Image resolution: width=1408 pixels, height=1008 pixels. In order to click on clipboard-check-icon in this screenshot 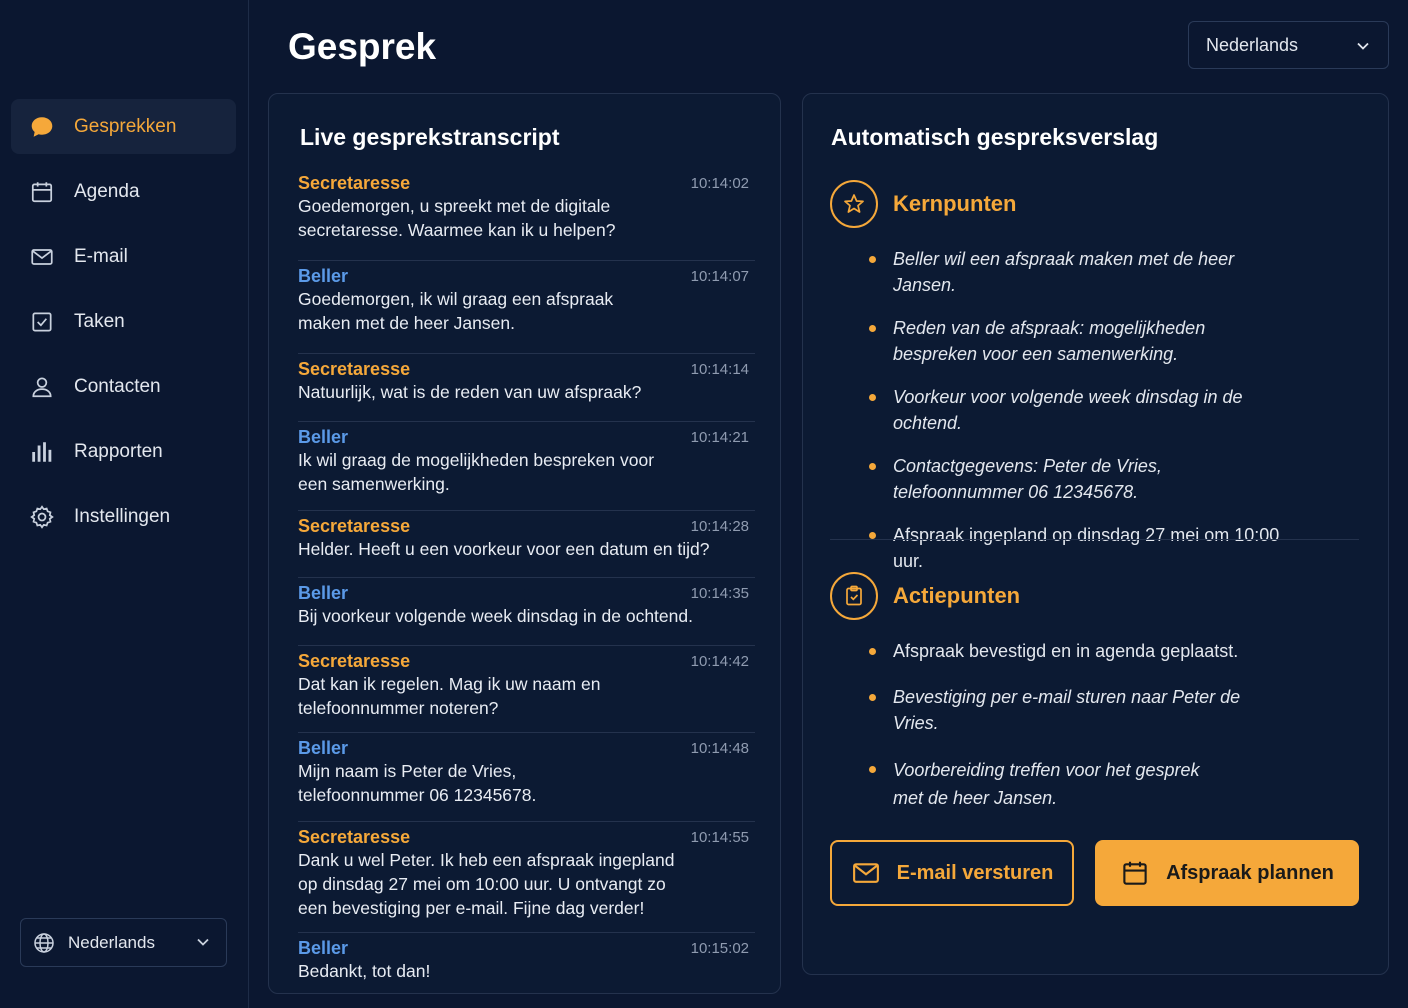, I will do `click(854, 596)`.